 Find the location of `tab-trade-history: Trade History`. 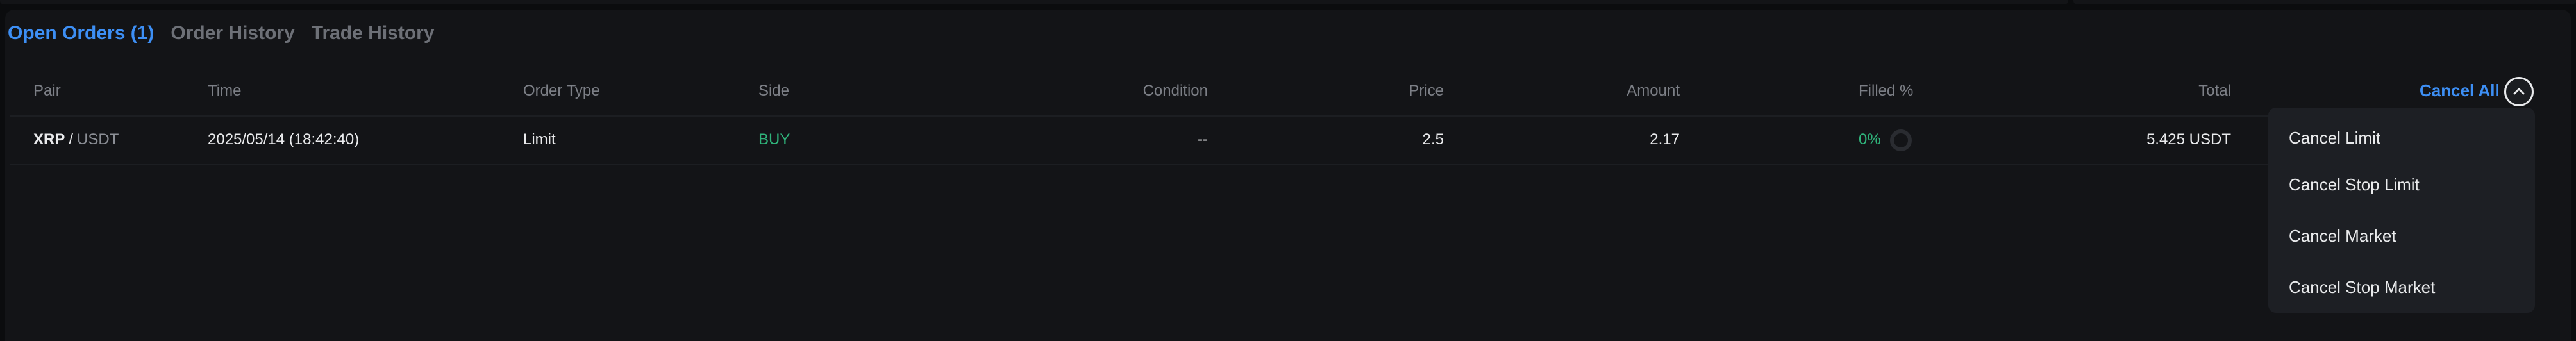

tab-trade-history: Trade History is located at coordinates (373, 33).